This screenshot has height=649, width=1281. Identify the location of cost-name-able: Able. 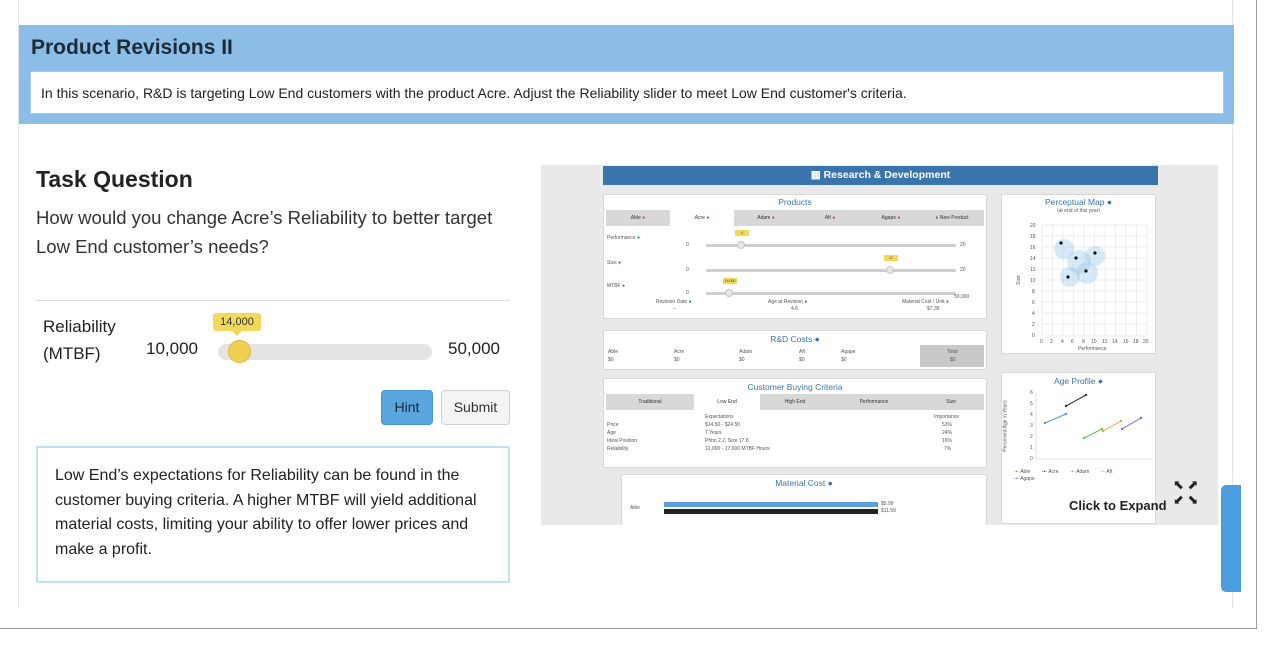
(613, 352).